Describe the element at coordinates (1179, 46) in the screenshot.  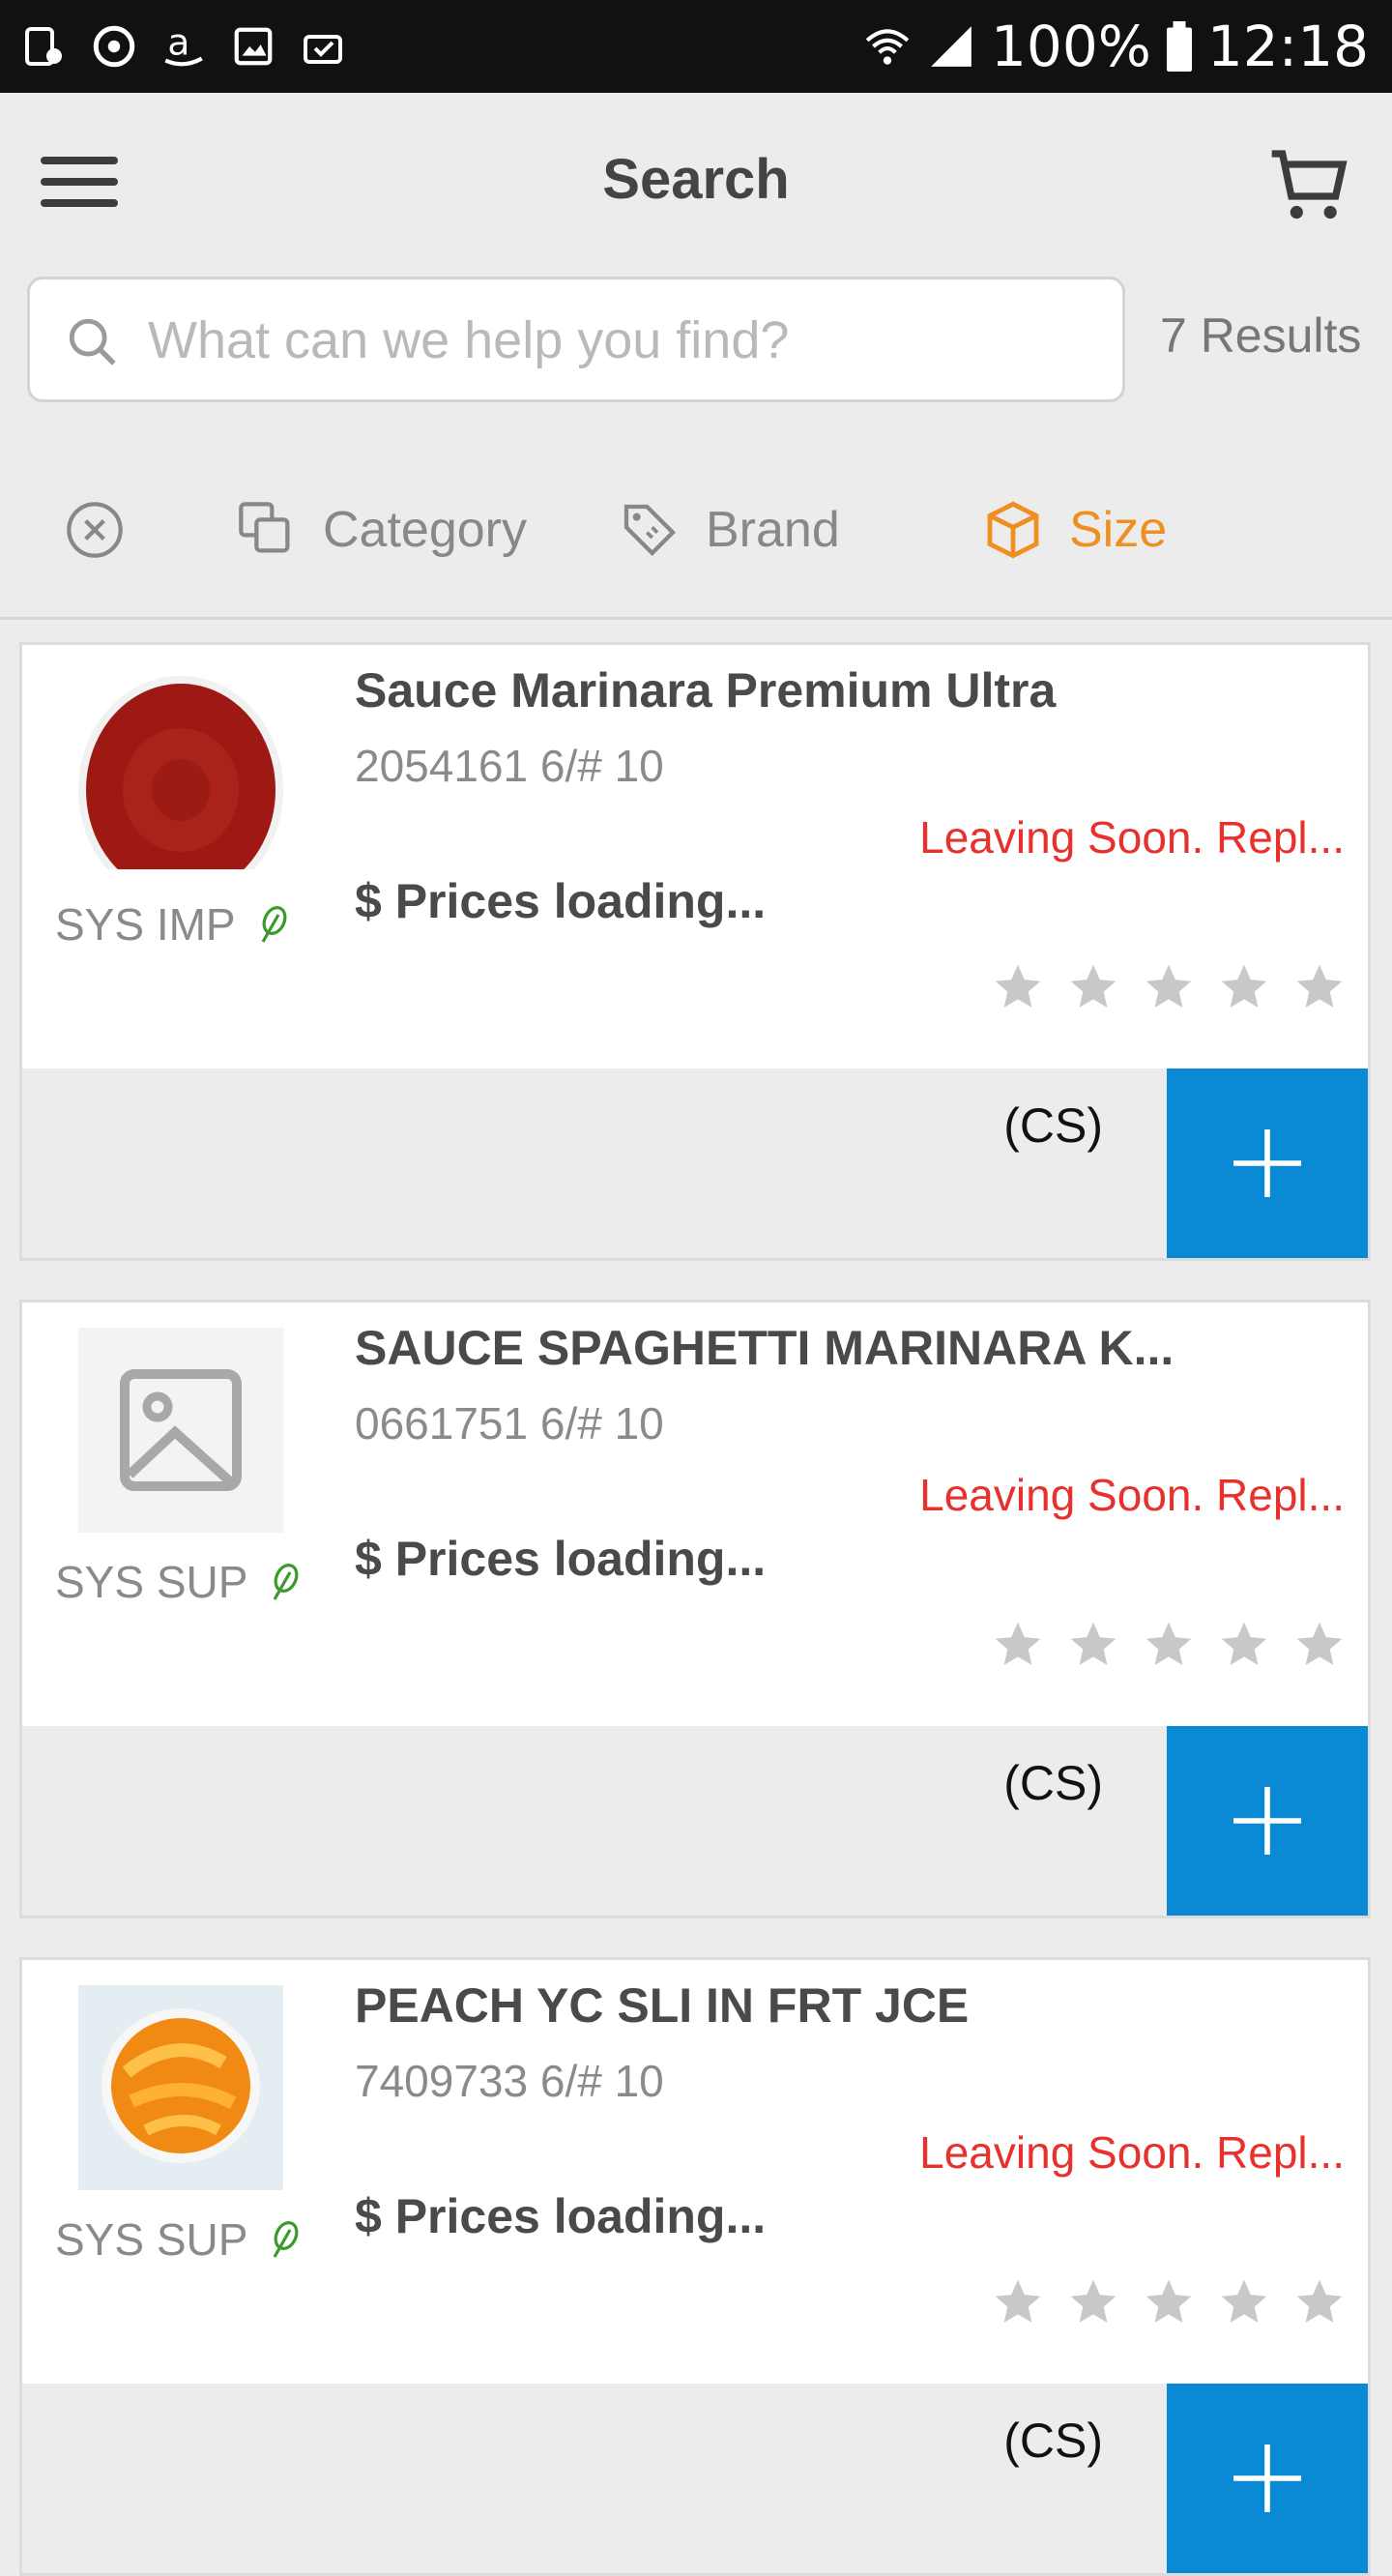
I see `battery-icon` at that location.